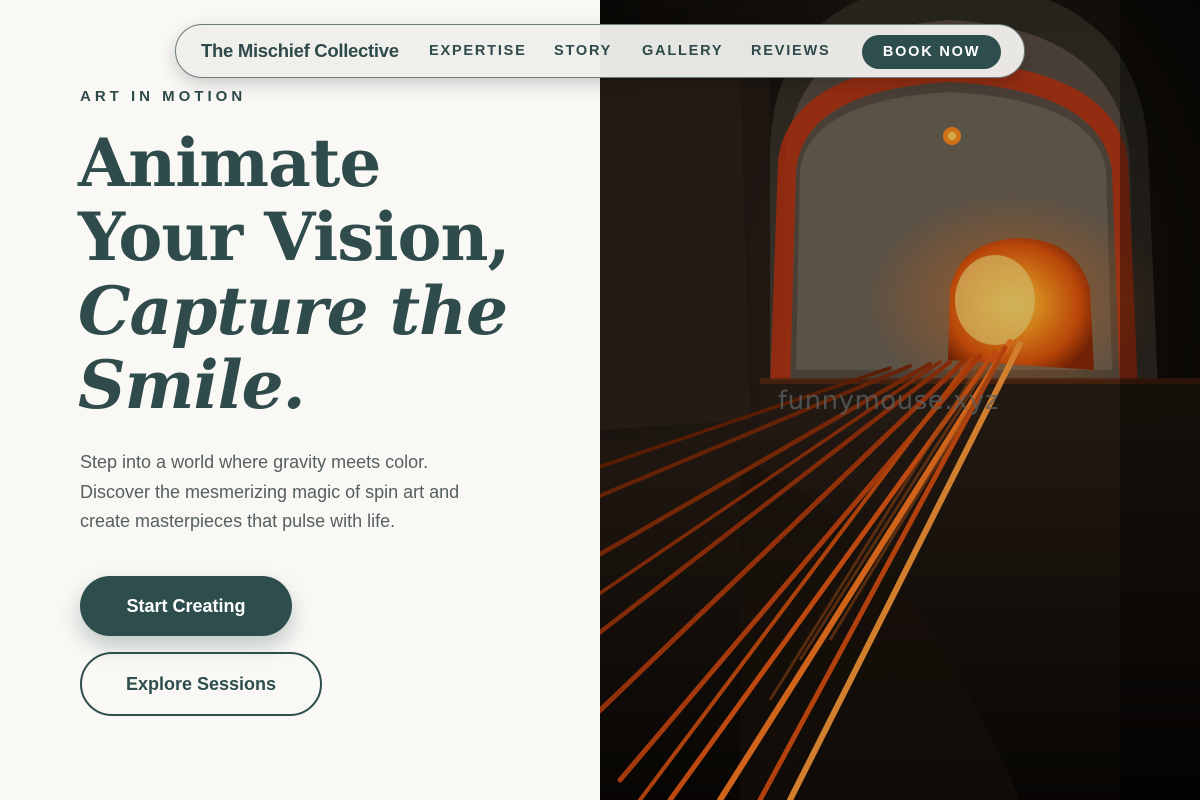 This screenshot has width=1200, height=800. What do you see at coordinates (293, 311) in the screenshot?
I see `headline-line-3: Capture the` at bounding box center [293, 311].